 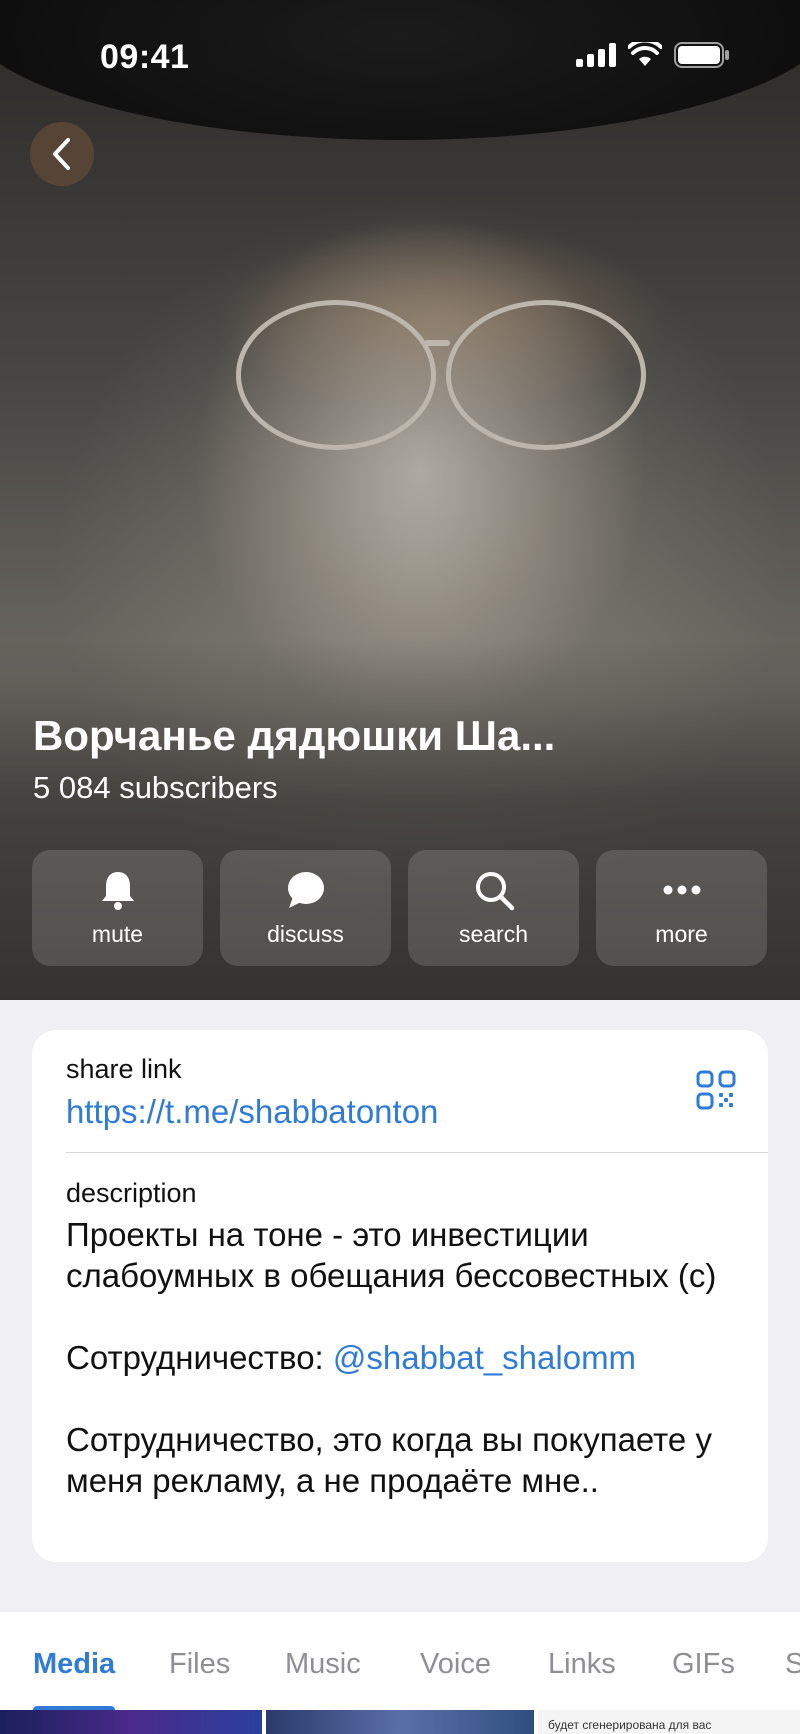 I want to click on signal-icon, so click(x=596, y=55).